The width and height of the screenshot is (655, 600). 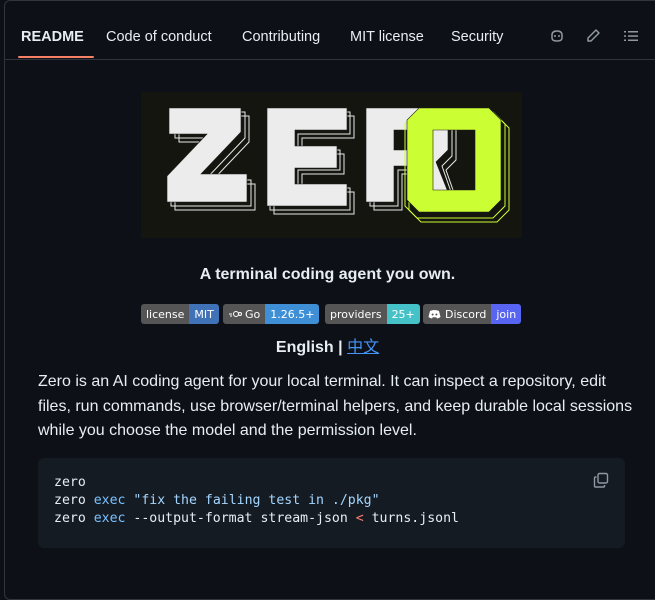 What do you see at coordinates (204, 314) in the screenshot?
I see `badge-value: MIT` at bounding box center [204, 314].